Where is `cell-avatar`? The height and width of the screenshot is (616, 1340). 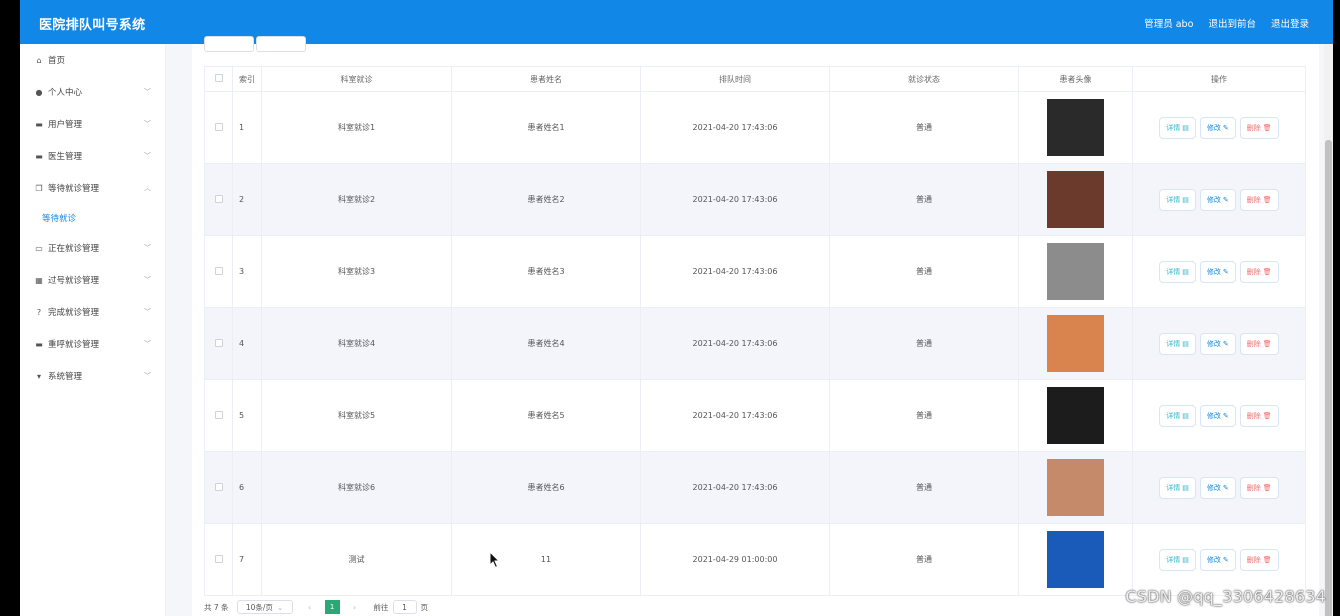
cell-avatar is located at coordinates (1075, 415).